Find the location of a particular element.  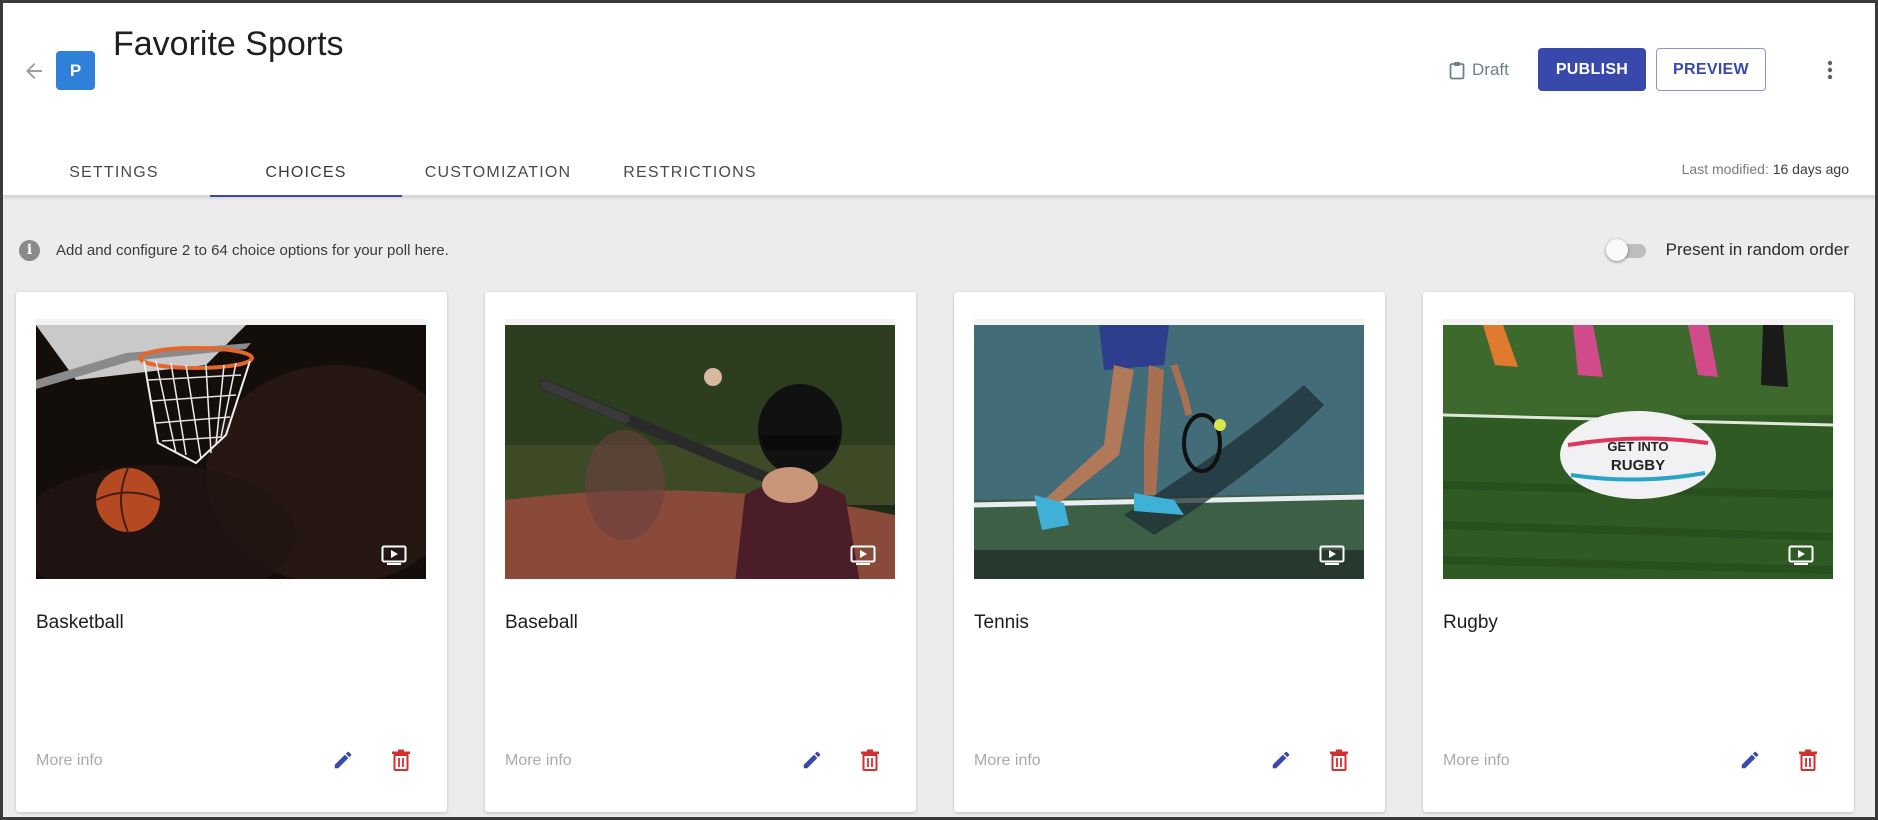

page-title: Favorite Sports is located at coordinates (228, 44).